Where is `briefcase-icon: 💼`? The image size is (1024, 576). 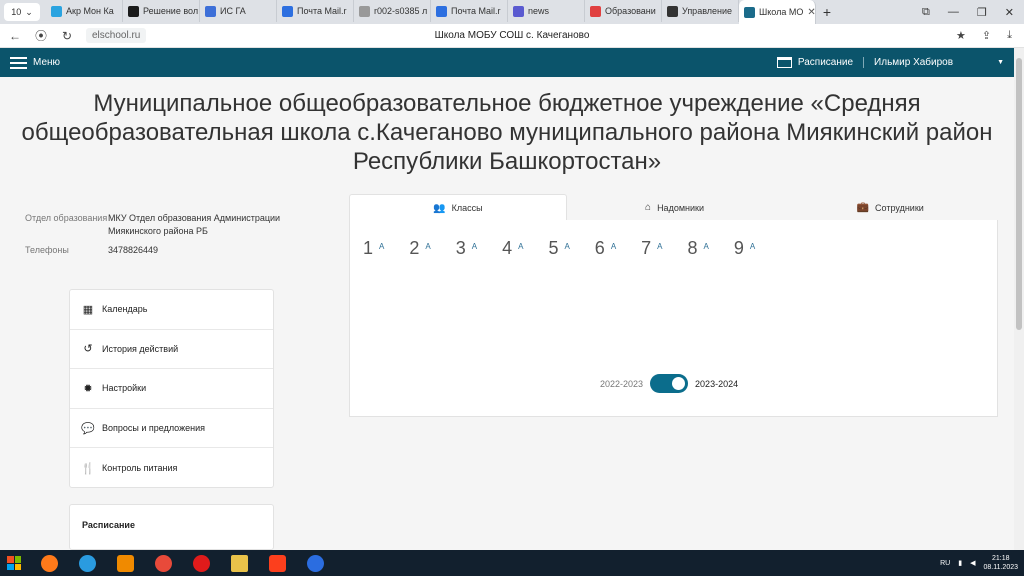
briefcase-icon: 💼 is located at coordinates (863, 207).